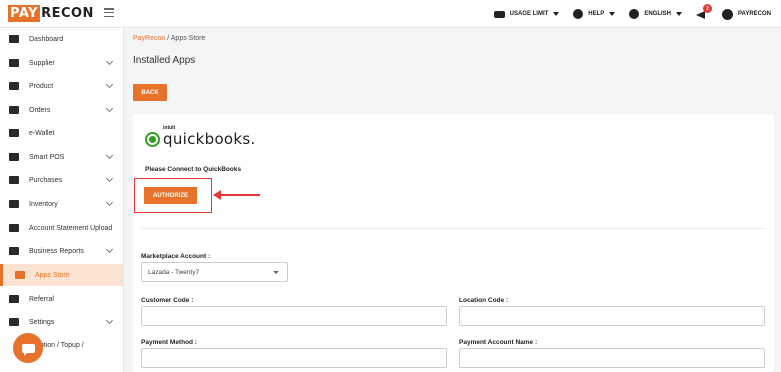 The width and height of the screenshot is (781, 372). What do you see at coordinates (612, 316) in the screenshot?
I see `location-code-input` at bounding box center [612, 316].